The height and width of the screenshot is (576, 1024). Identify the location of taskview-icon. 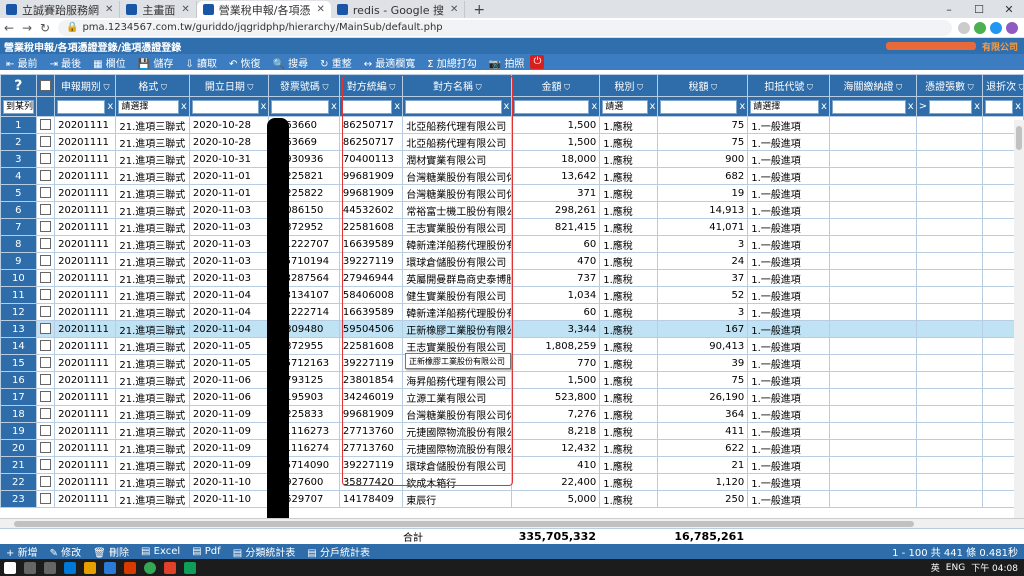
(50, 567).